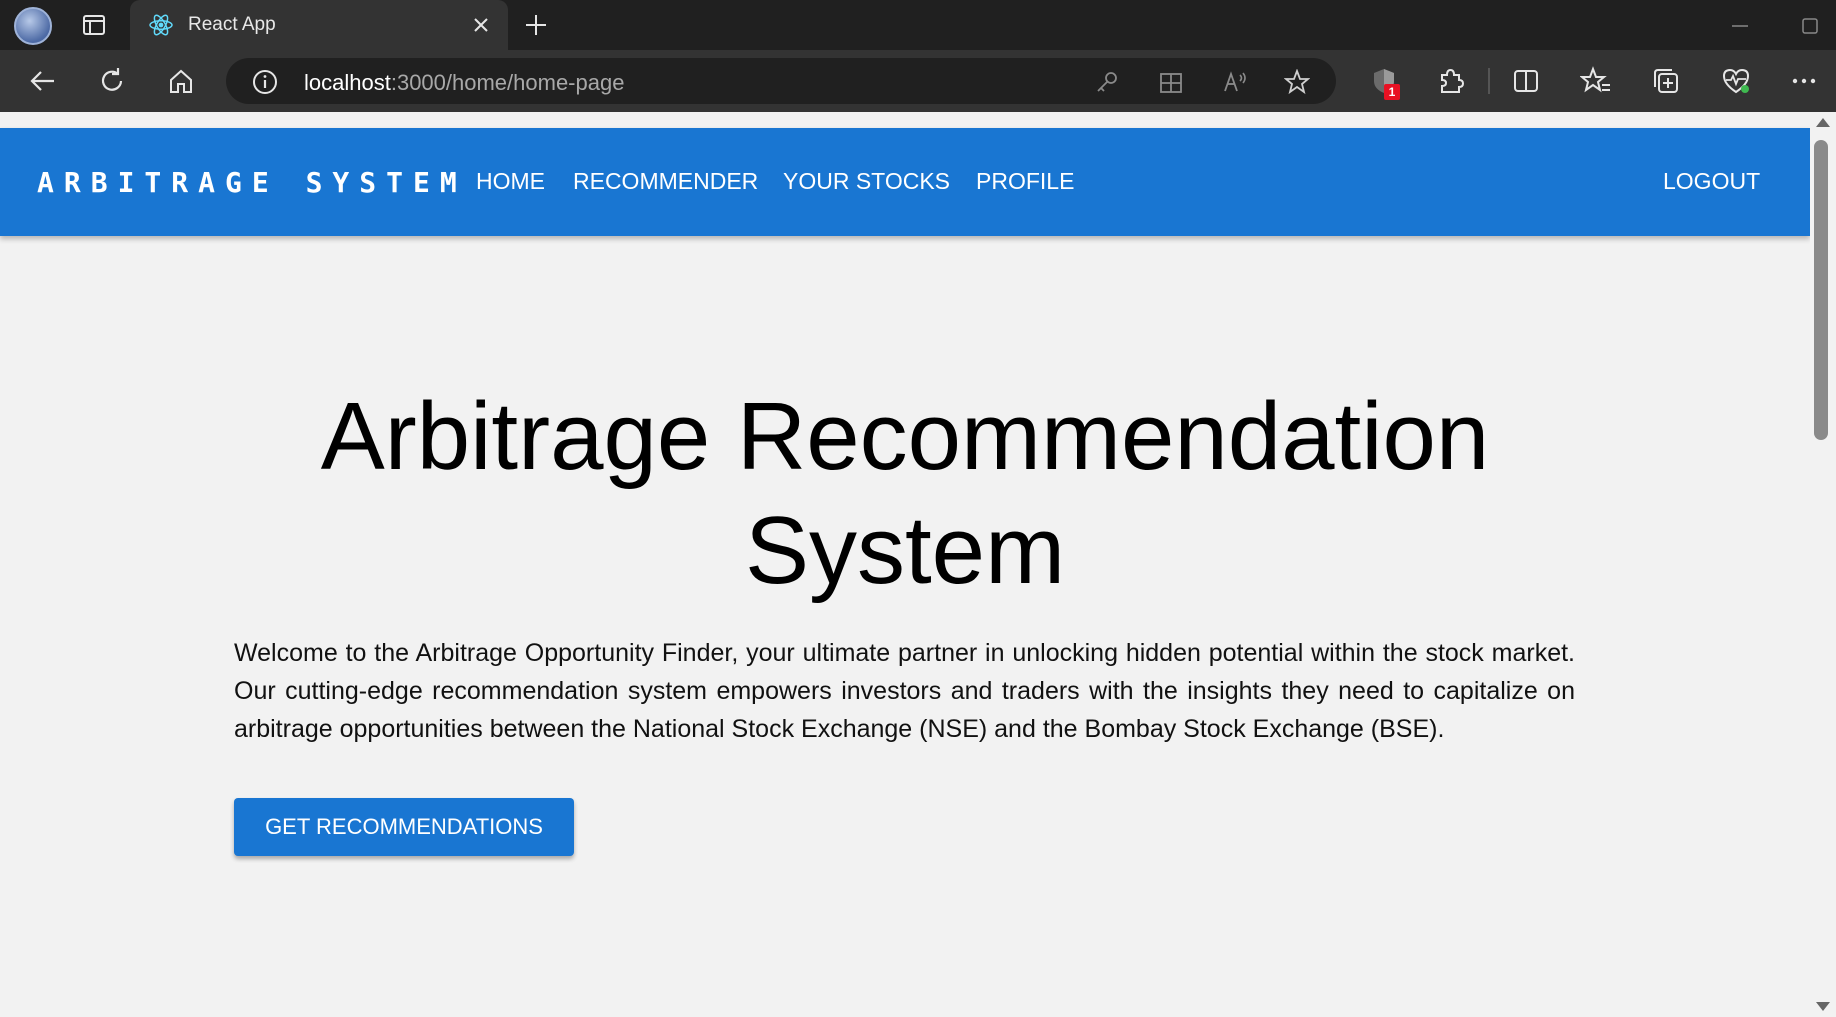 The image size is (1836, 1017). What do you see at coordinates (1736, 81) in the screenshot?
I see `heart-pulse-icon` at bounding box center [1736, 81].